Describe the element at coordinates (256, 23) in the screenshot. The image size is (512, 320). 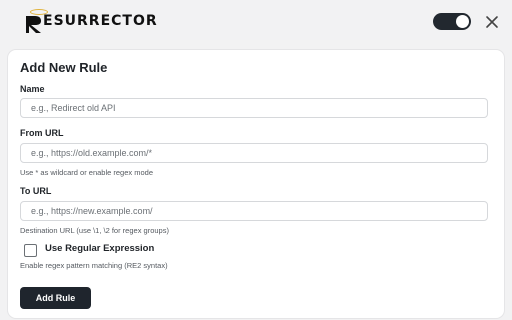
I see `app-header: ESURRECTOR` at that location.